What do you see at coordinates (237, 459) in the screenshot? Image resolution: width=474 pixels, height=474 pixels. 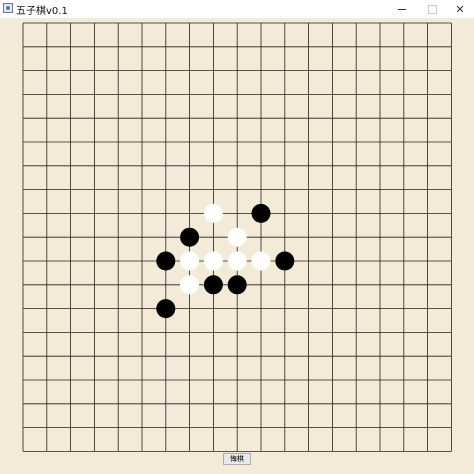 I see `undo-button: 悔棋` at bounding box center [237, 459].